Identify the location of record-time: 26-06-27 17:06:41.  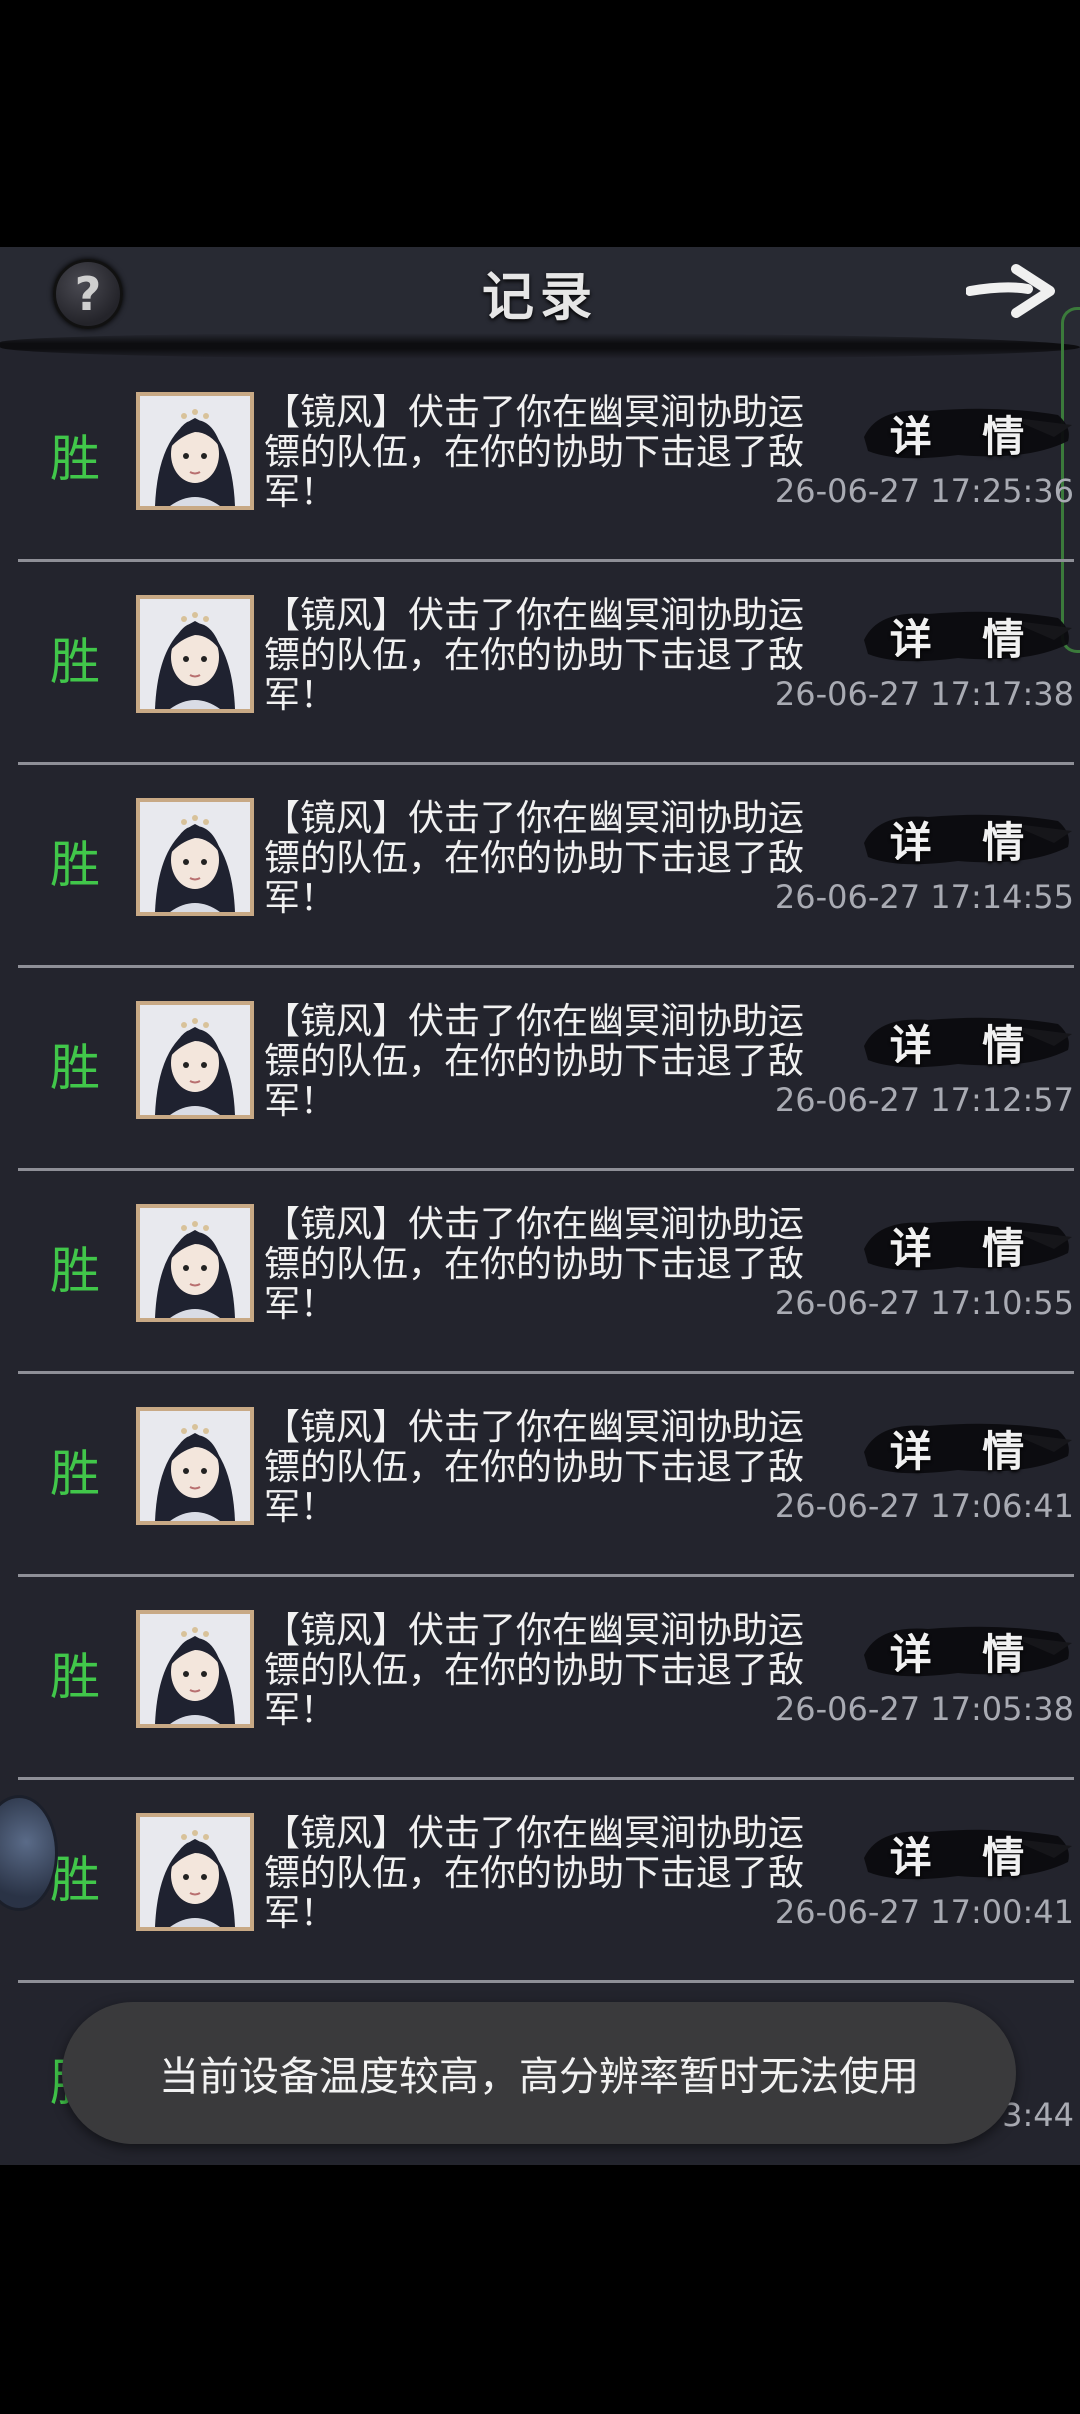
(924, 1506).